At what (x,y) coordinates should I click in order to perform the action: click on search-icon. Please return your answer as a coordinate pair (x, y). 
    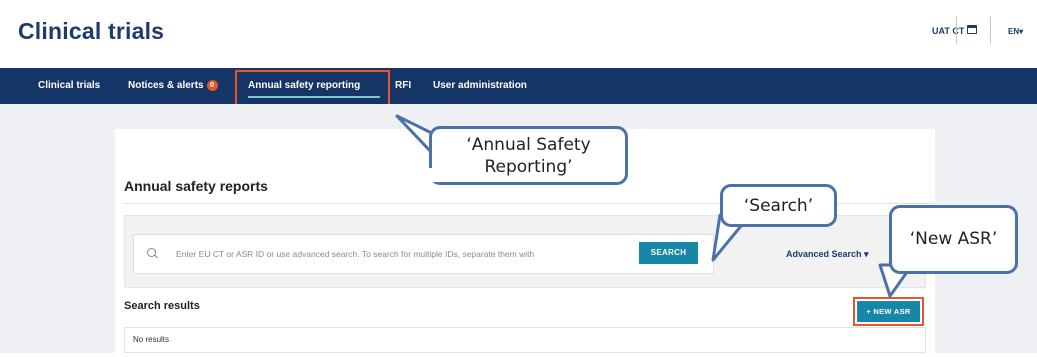
    Looking at the image, I should click on (151, 252).